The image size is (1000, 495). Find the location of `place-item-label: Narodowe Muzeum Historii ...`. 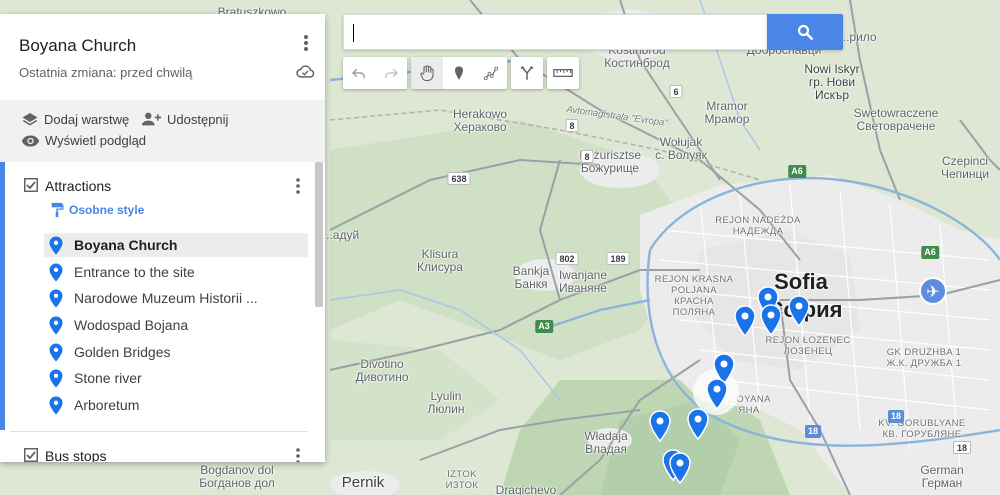

place-item-label: Narodowe Muzeum Historii ... is located at coordinates (166, 298).